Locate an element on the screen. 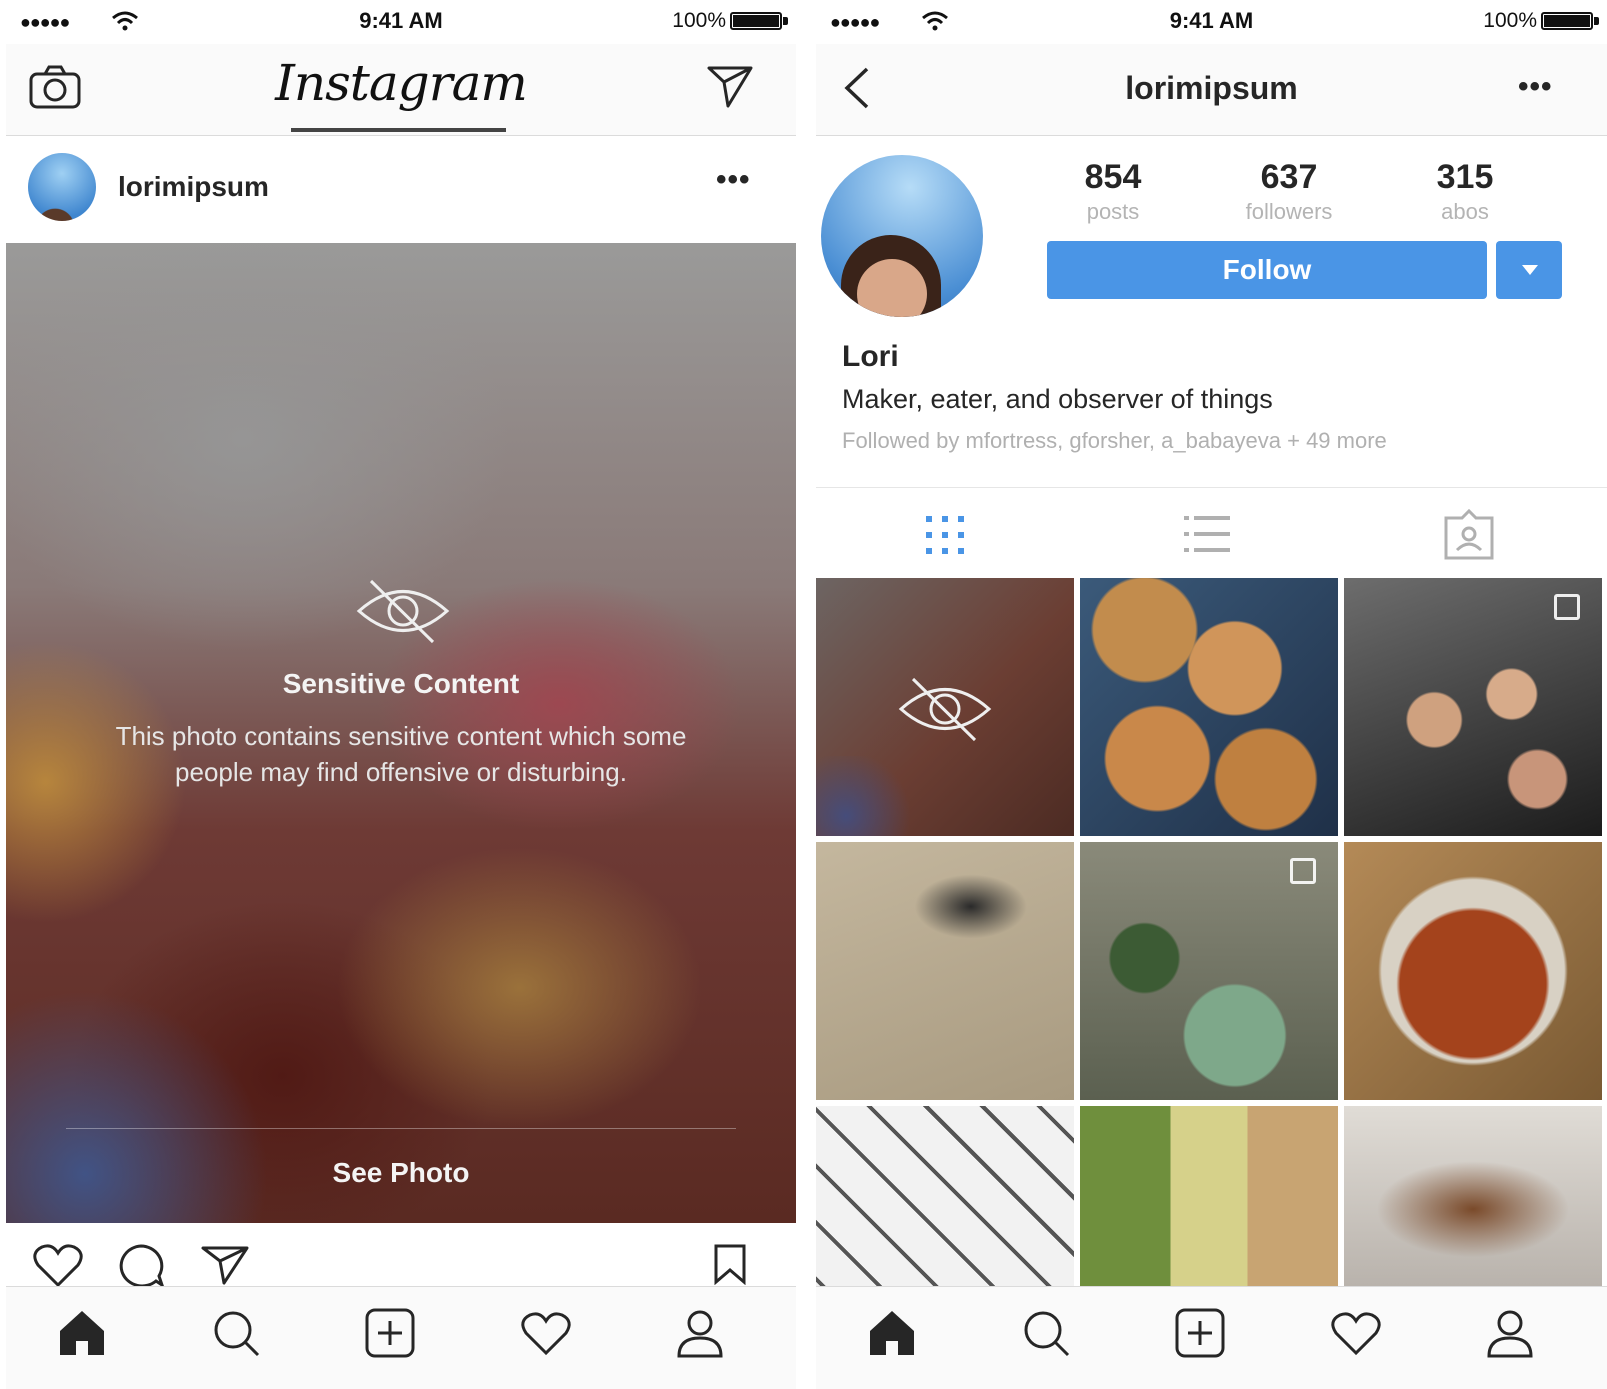 The height and width of the screenshot is (1389, 1607). list-icon is located at coordinates (1207, 535).